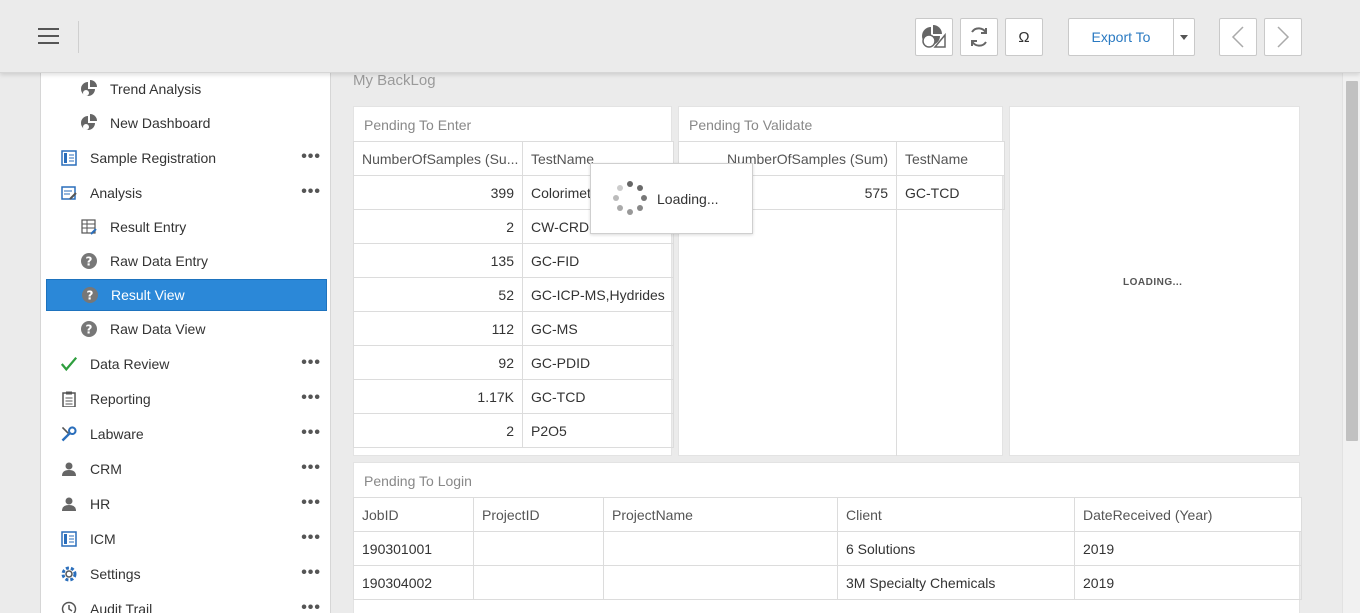 The height and width of the screenshot is (613, 1360). I want to click on sidebar-item-crm: CRM •••, so click(186, 469).